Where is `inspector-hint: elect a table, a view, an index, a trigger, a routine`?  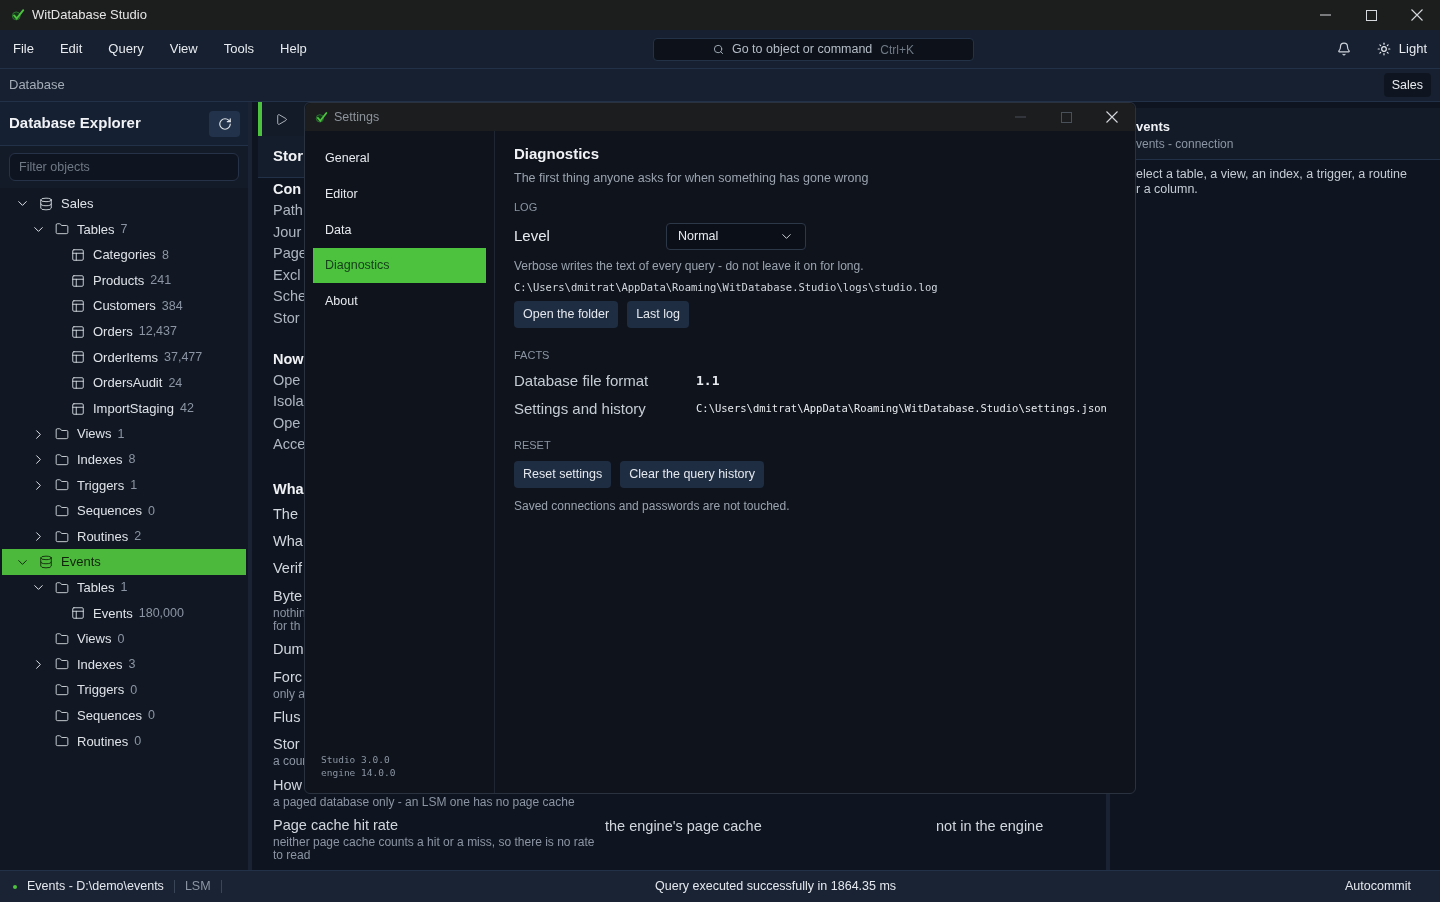 inspector-hint: elect a table, a view, an index, a trigger, a routine is located at coordinates (1272, 174).